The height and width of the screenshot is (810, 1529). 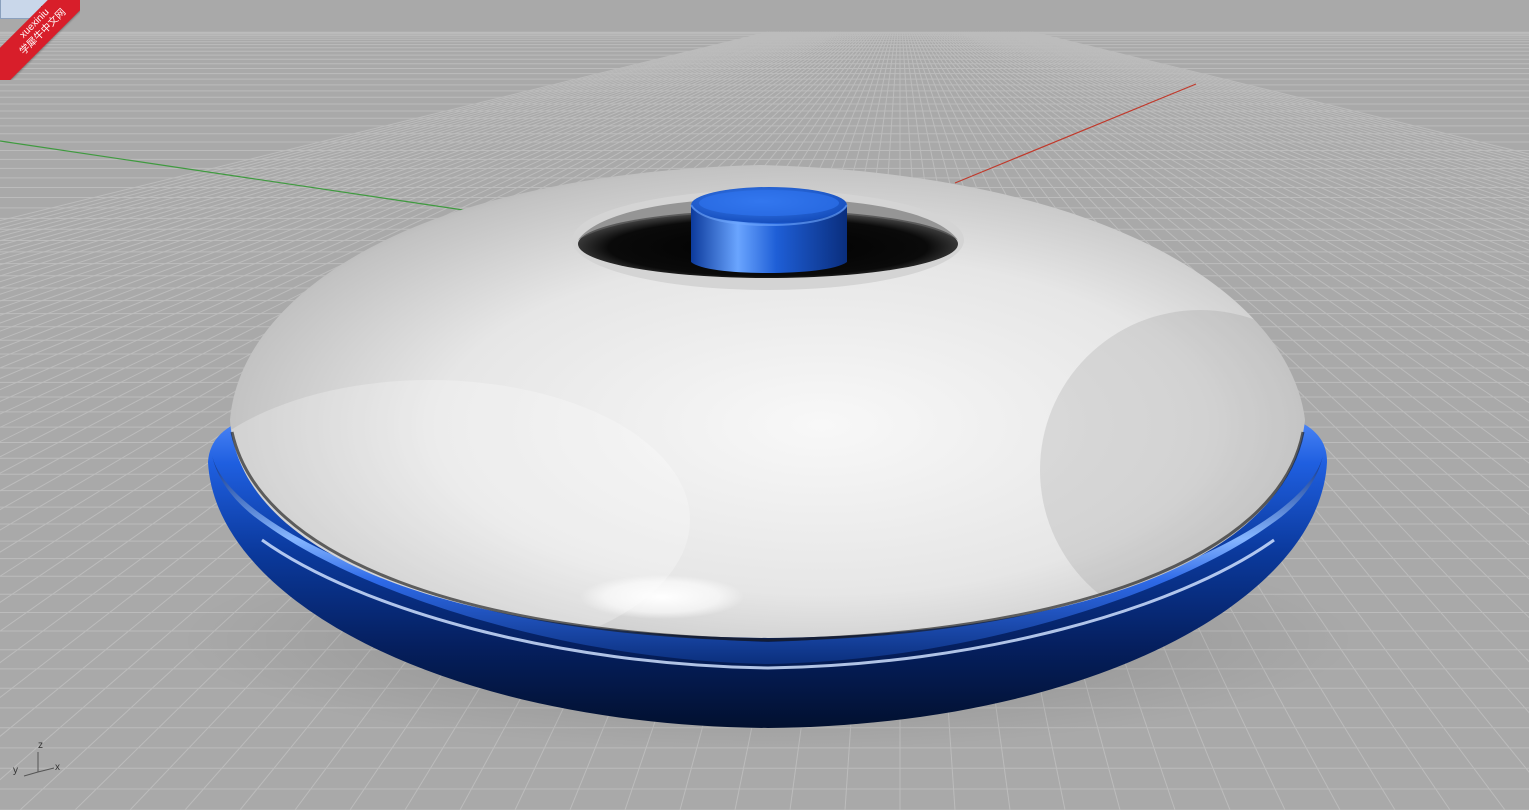 I want to click on watermark-ribbon: xuexiniu 学犀牛中文网, so click(x=40, y=40).